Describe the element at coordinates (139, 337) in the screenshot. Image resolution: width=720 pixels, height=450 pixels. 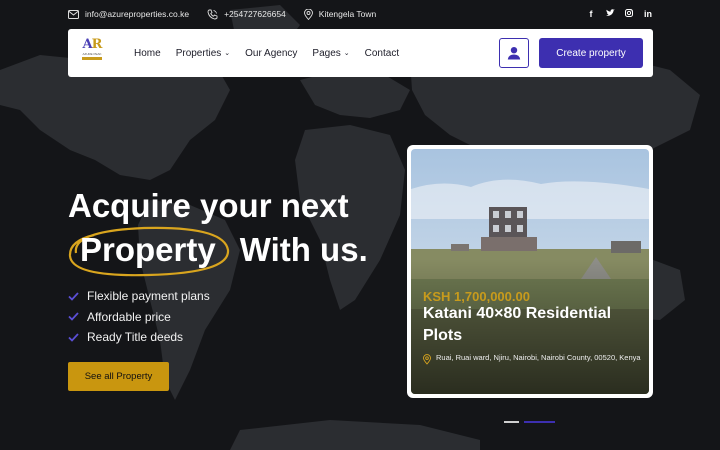
I see `feature-item: Ready Title deeds` at that location.